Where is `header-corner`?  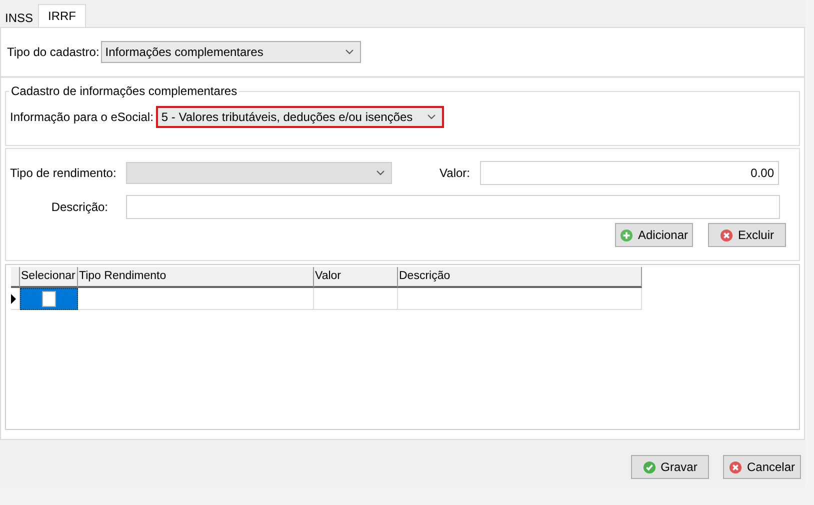 header-corner is located at coordinates (15, 277).